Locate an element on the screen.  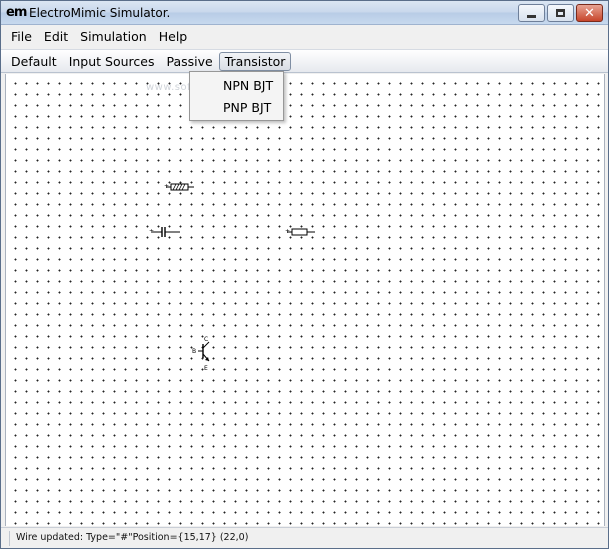
tab-input-sources: Input Sources is located at coordinates (112, 61).